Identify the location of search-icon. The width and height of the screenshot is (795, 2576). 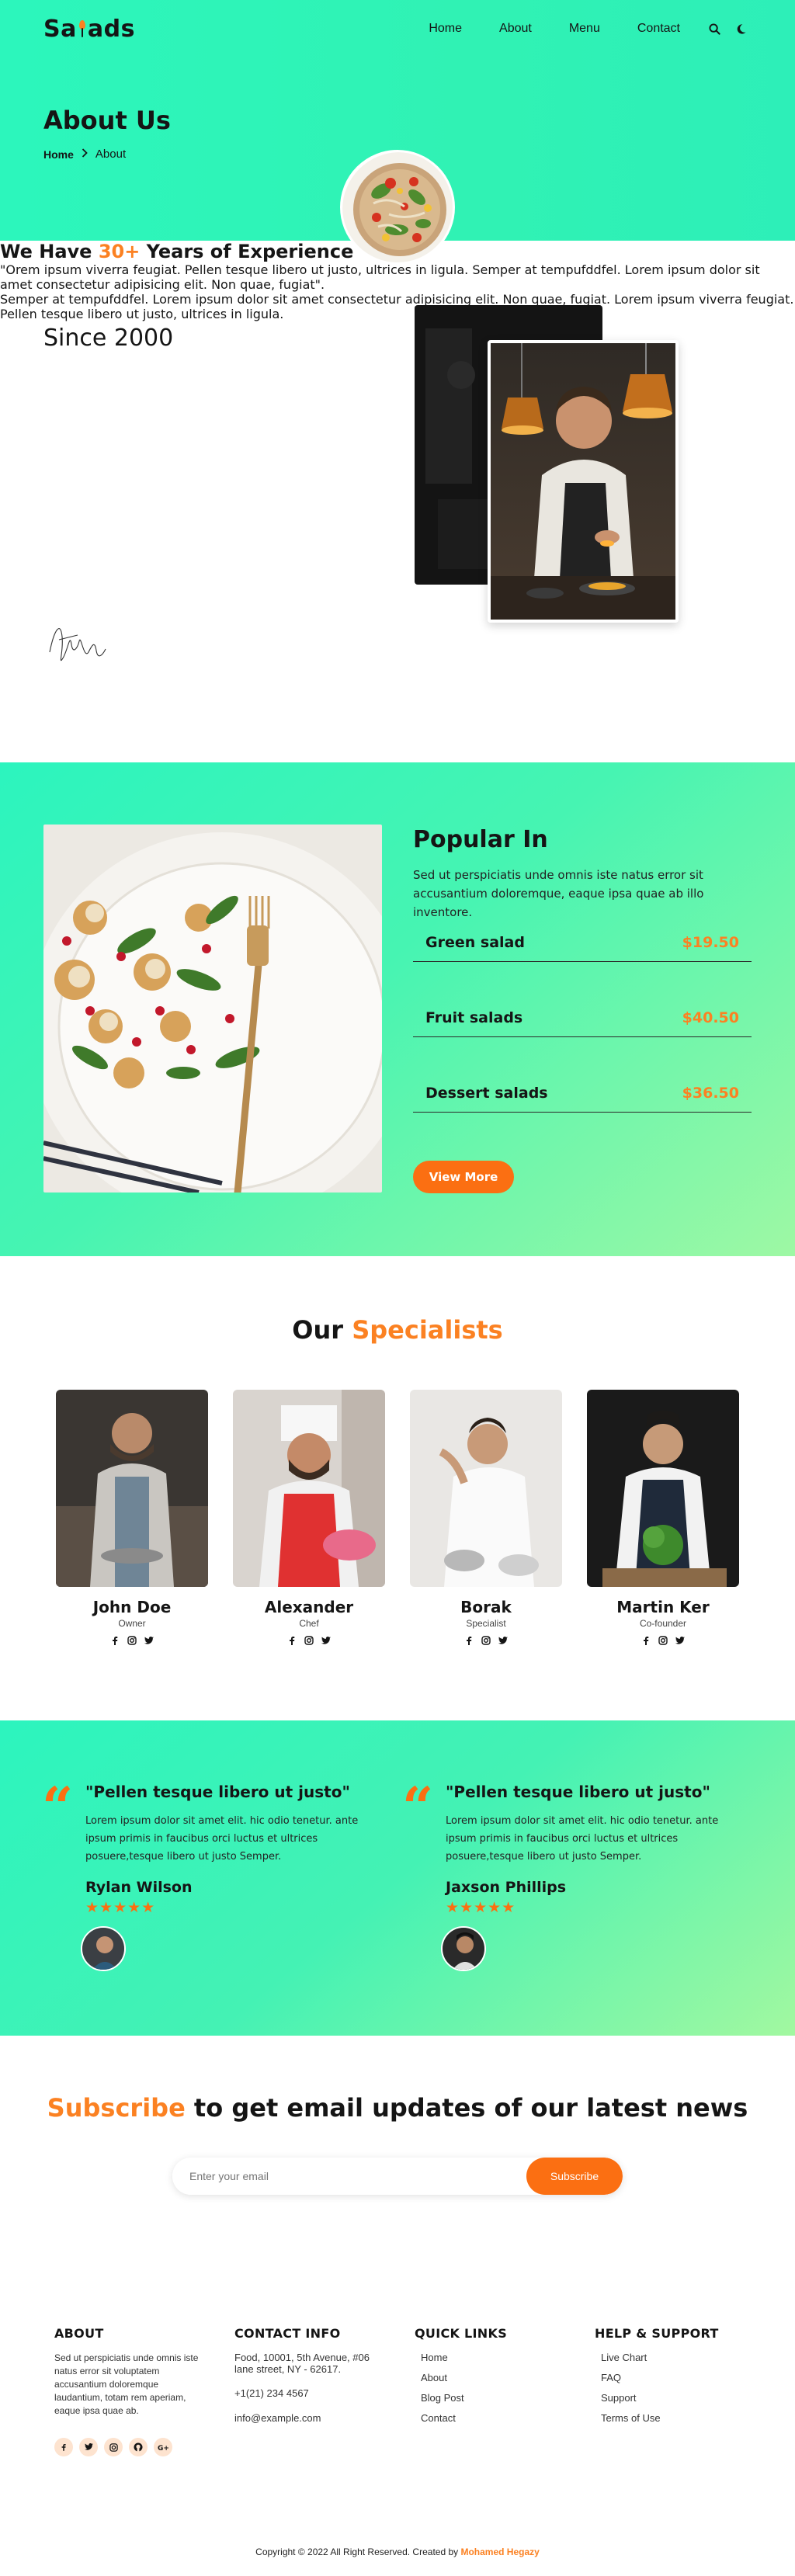
(714, 29).